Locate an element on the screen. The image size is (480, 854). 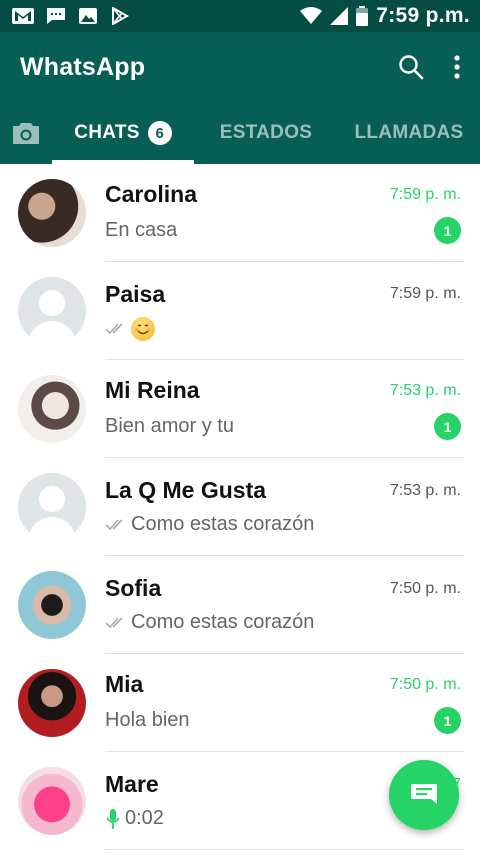
tab-estados: ESTADOS is located at coordinates (266, 133).